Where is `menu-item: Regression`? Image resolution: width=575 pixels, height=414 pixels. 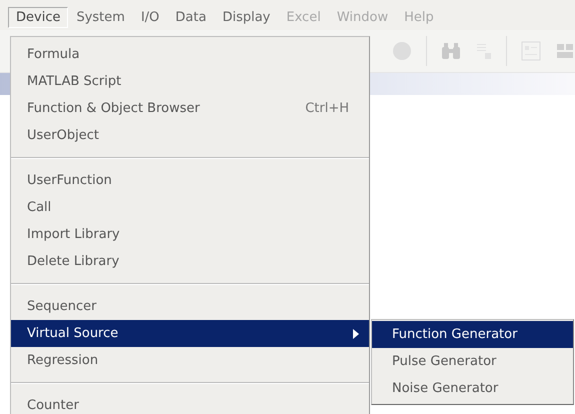
menu-item: Regression is located at coordinates (190, 360).